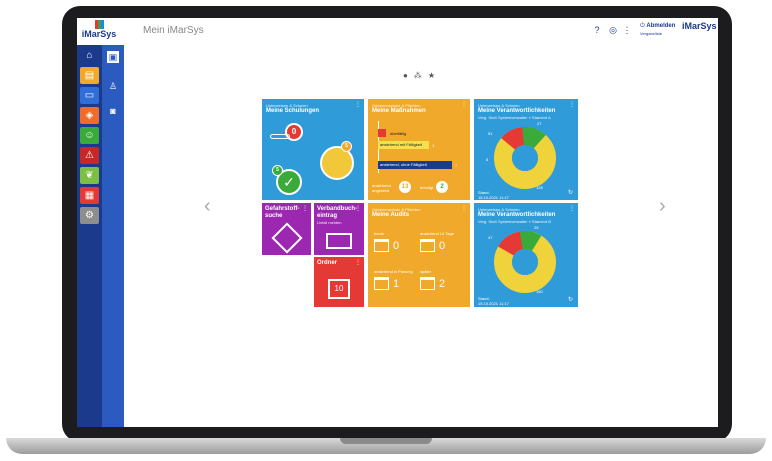  I want to click on audit-later-value: 2, so click(442, 284).